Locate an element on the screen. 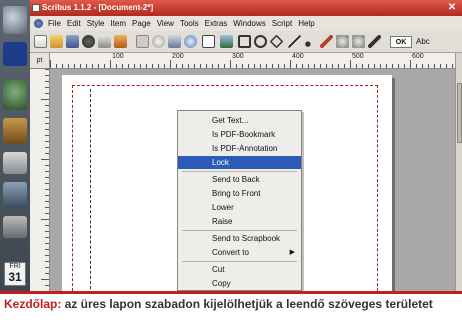  context-menu-item: Is PDF-Annotation is located at coordinates (239, 148).